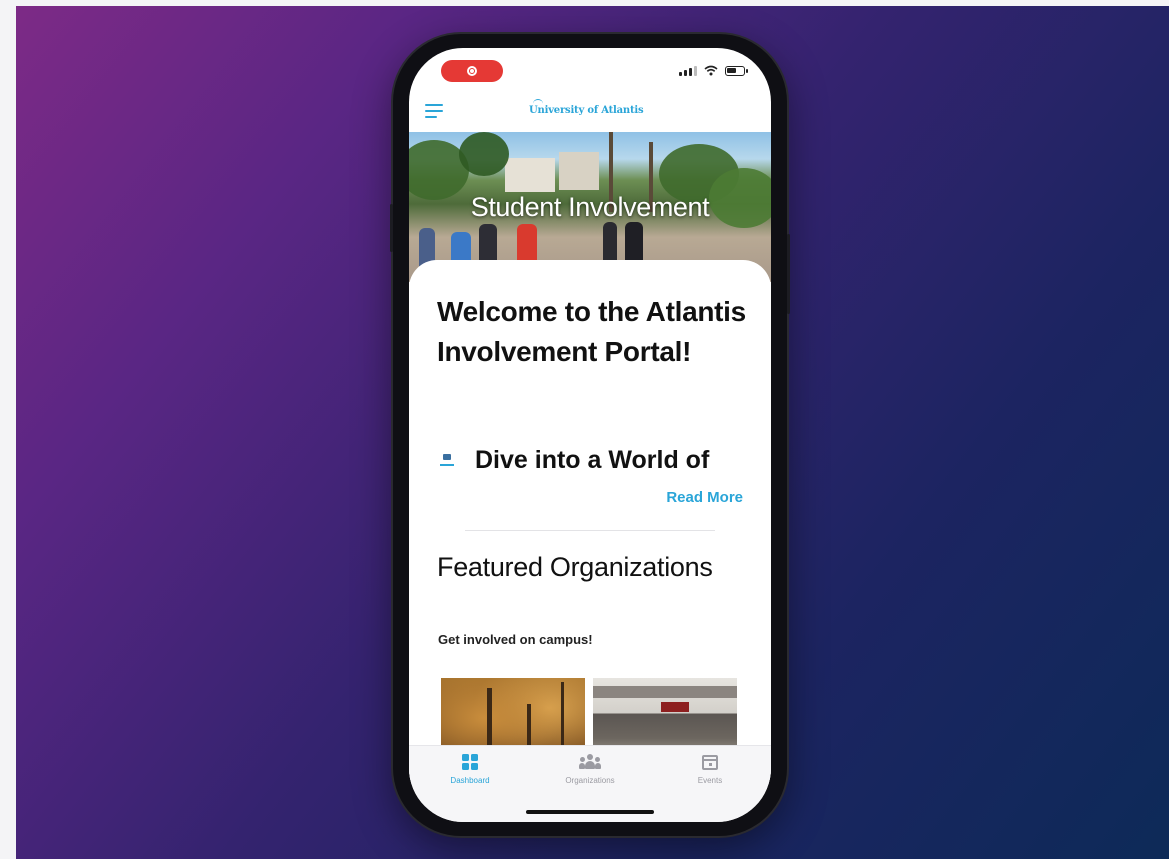  Describe the element at coordinates (391, 228) in the screenshot. I see `volume-button` at that location.